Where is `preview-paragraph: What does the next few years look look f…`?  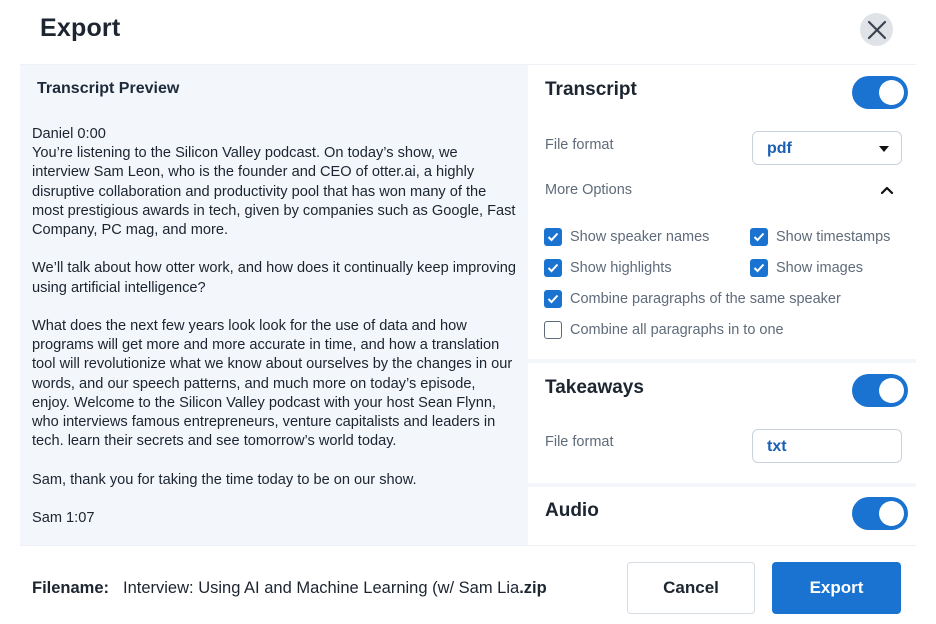 preview-paragraph: What does the next few years look look f… is located at coordinates (272, 384).